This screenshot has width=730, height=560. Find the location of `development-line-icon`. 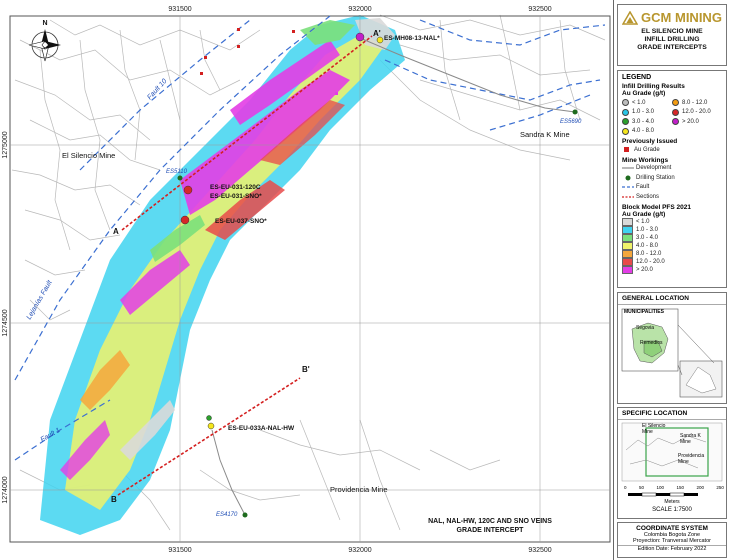

development-line-icon is located at coordinates (628, 168).